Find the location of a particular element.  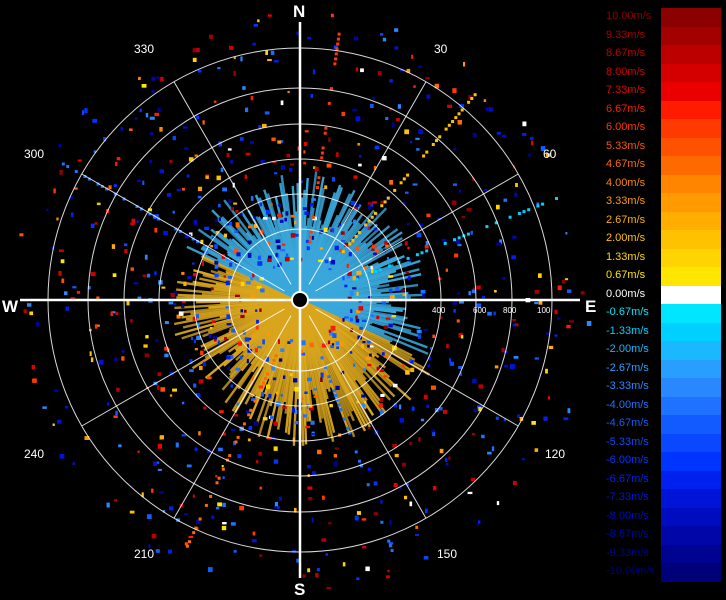

legend-row: 8.00m/s is located at coordinates (663, 72).